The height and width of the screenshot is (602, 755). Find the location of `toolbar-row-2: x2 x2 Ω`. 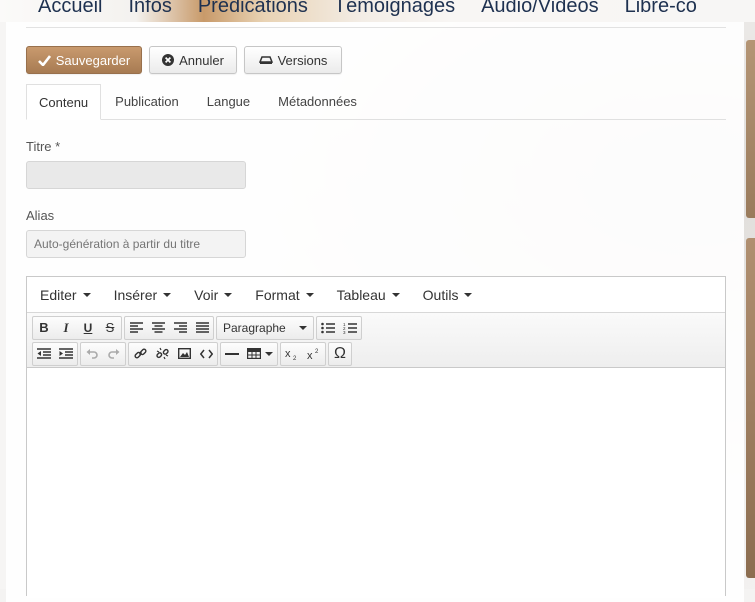

toolbar-row-2: x2 x2 Ω is located at coordinates (378, 353).